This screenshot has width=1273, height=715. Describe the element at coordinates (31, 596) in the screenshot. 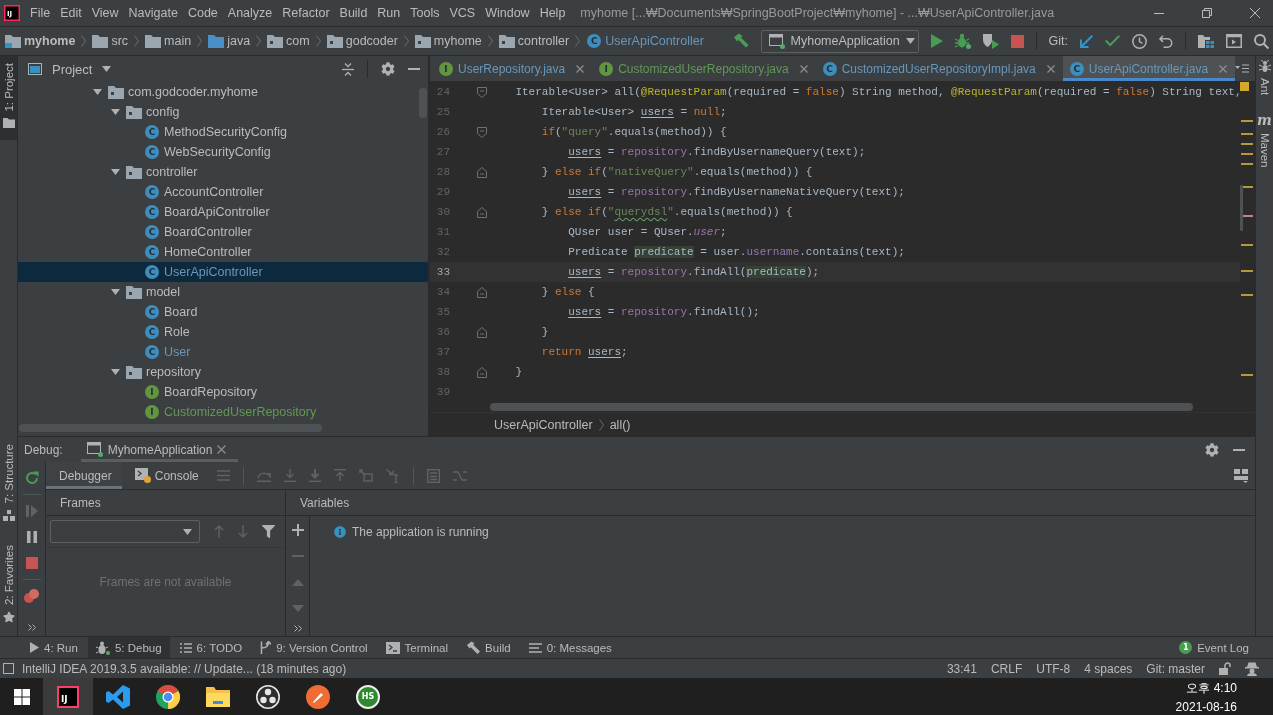

I see `overlapping-circles-icon` at that location.